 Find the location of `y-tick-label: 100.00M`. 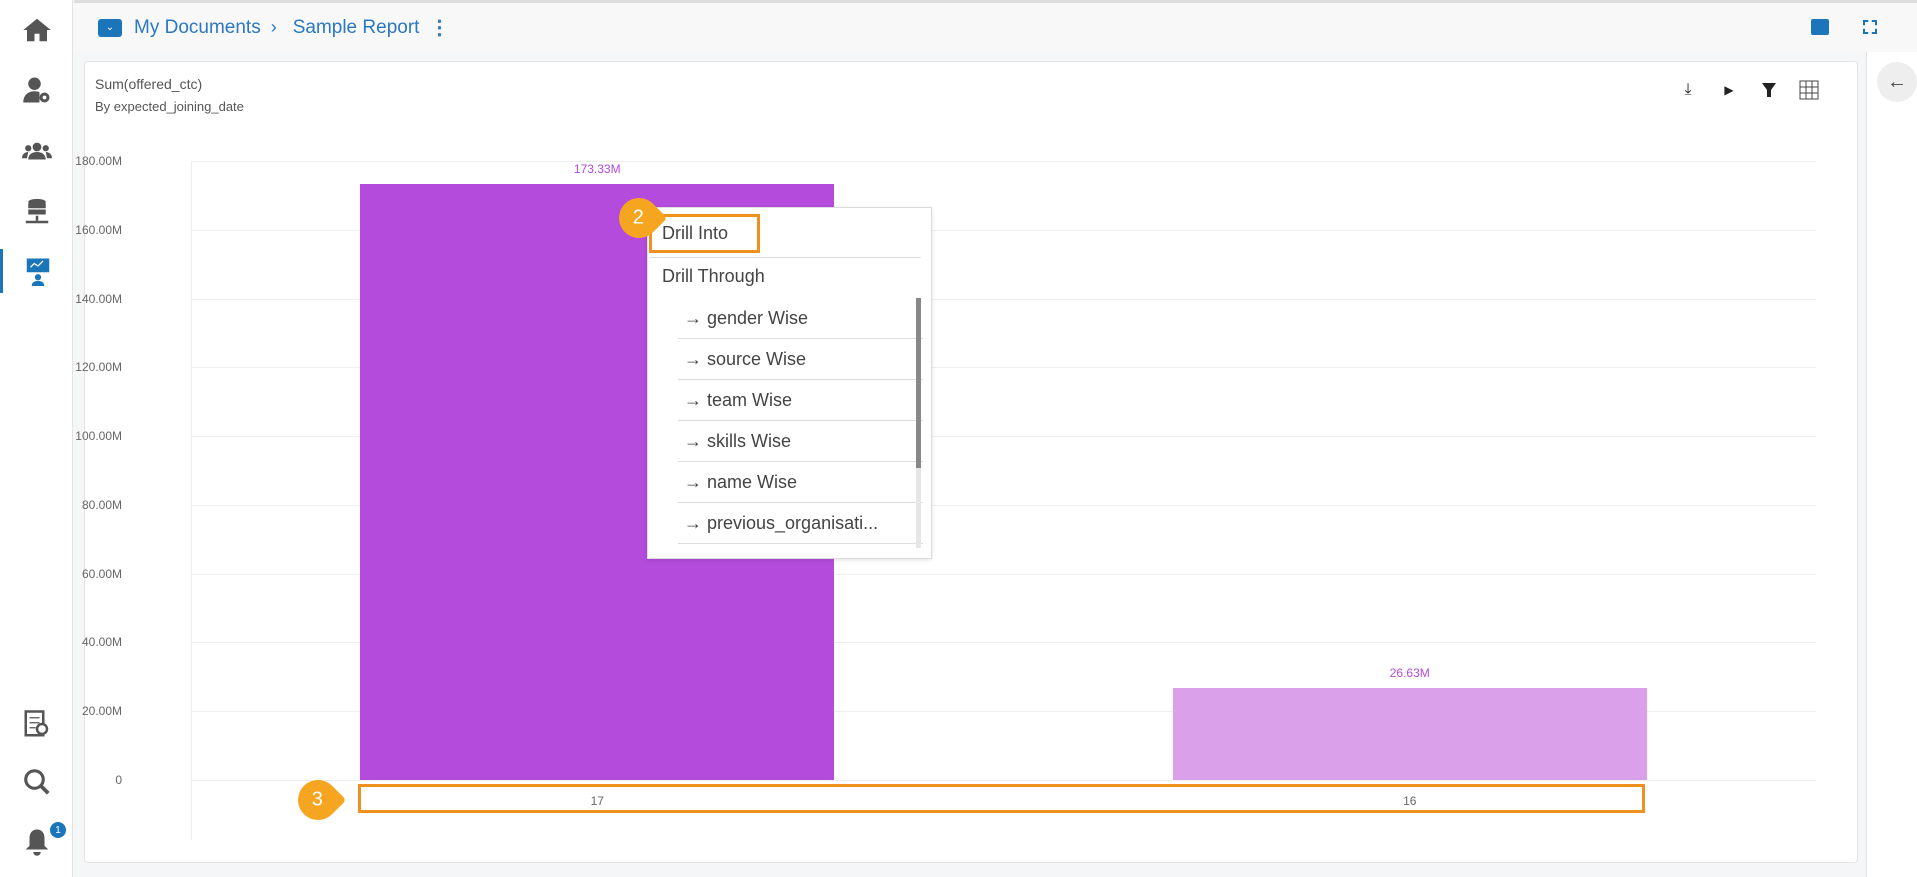

y-tick-label: 100.00M is located at coordinates (98, 436).